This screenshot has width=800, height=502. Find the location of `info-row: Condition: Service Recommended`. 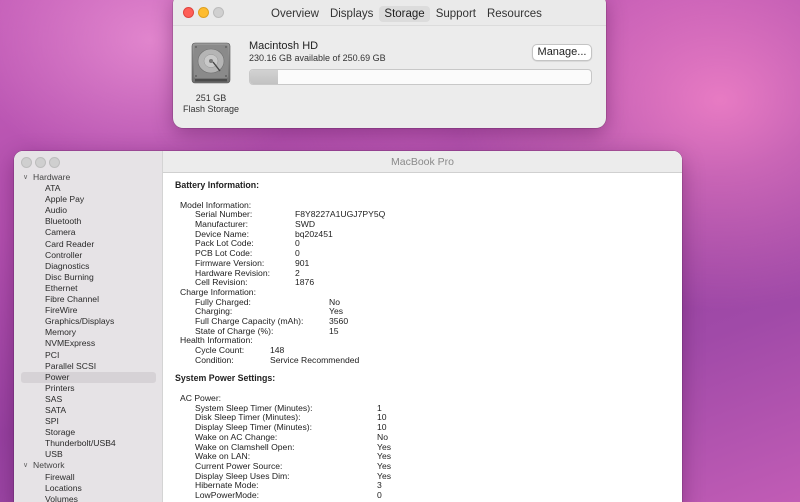

info-row: Condition: Service Recommended is located at coordinates (428, 360).